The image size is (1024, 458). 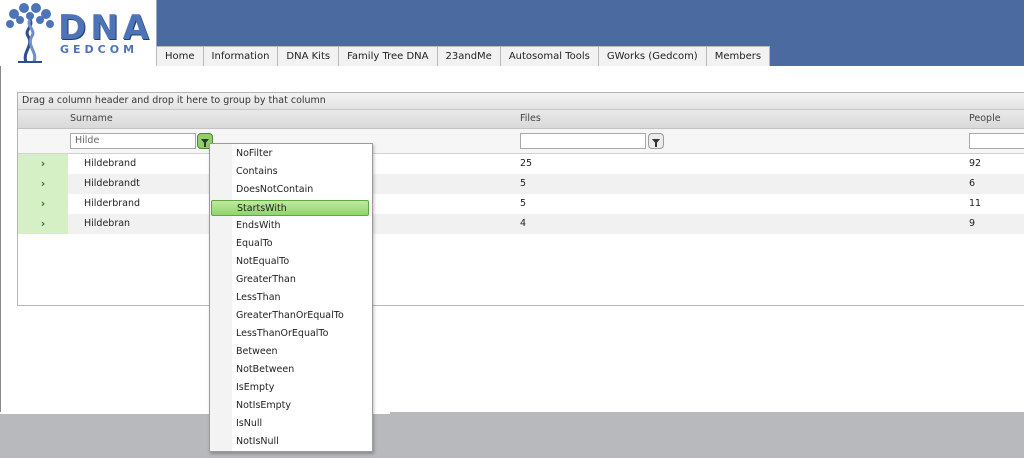 What do you see at coordinates (523, 223) in the screenshot?
I see `files-cell: 4` at bounding box center [523, 223].